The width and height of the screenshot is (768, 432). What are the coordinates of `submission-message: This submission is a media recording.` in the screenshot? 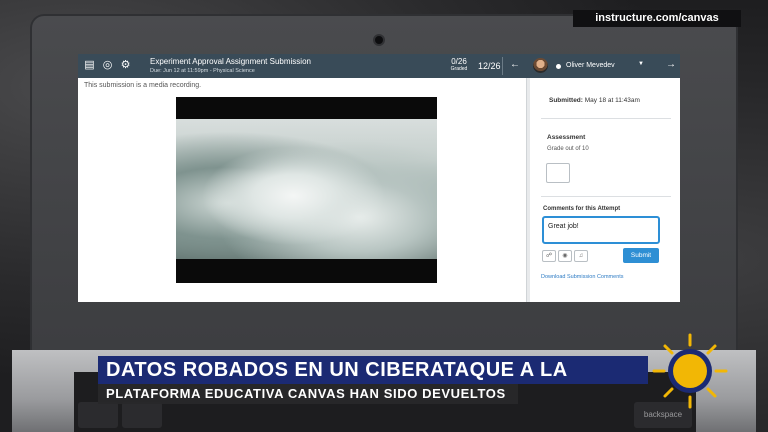 It's located at (143, 85).